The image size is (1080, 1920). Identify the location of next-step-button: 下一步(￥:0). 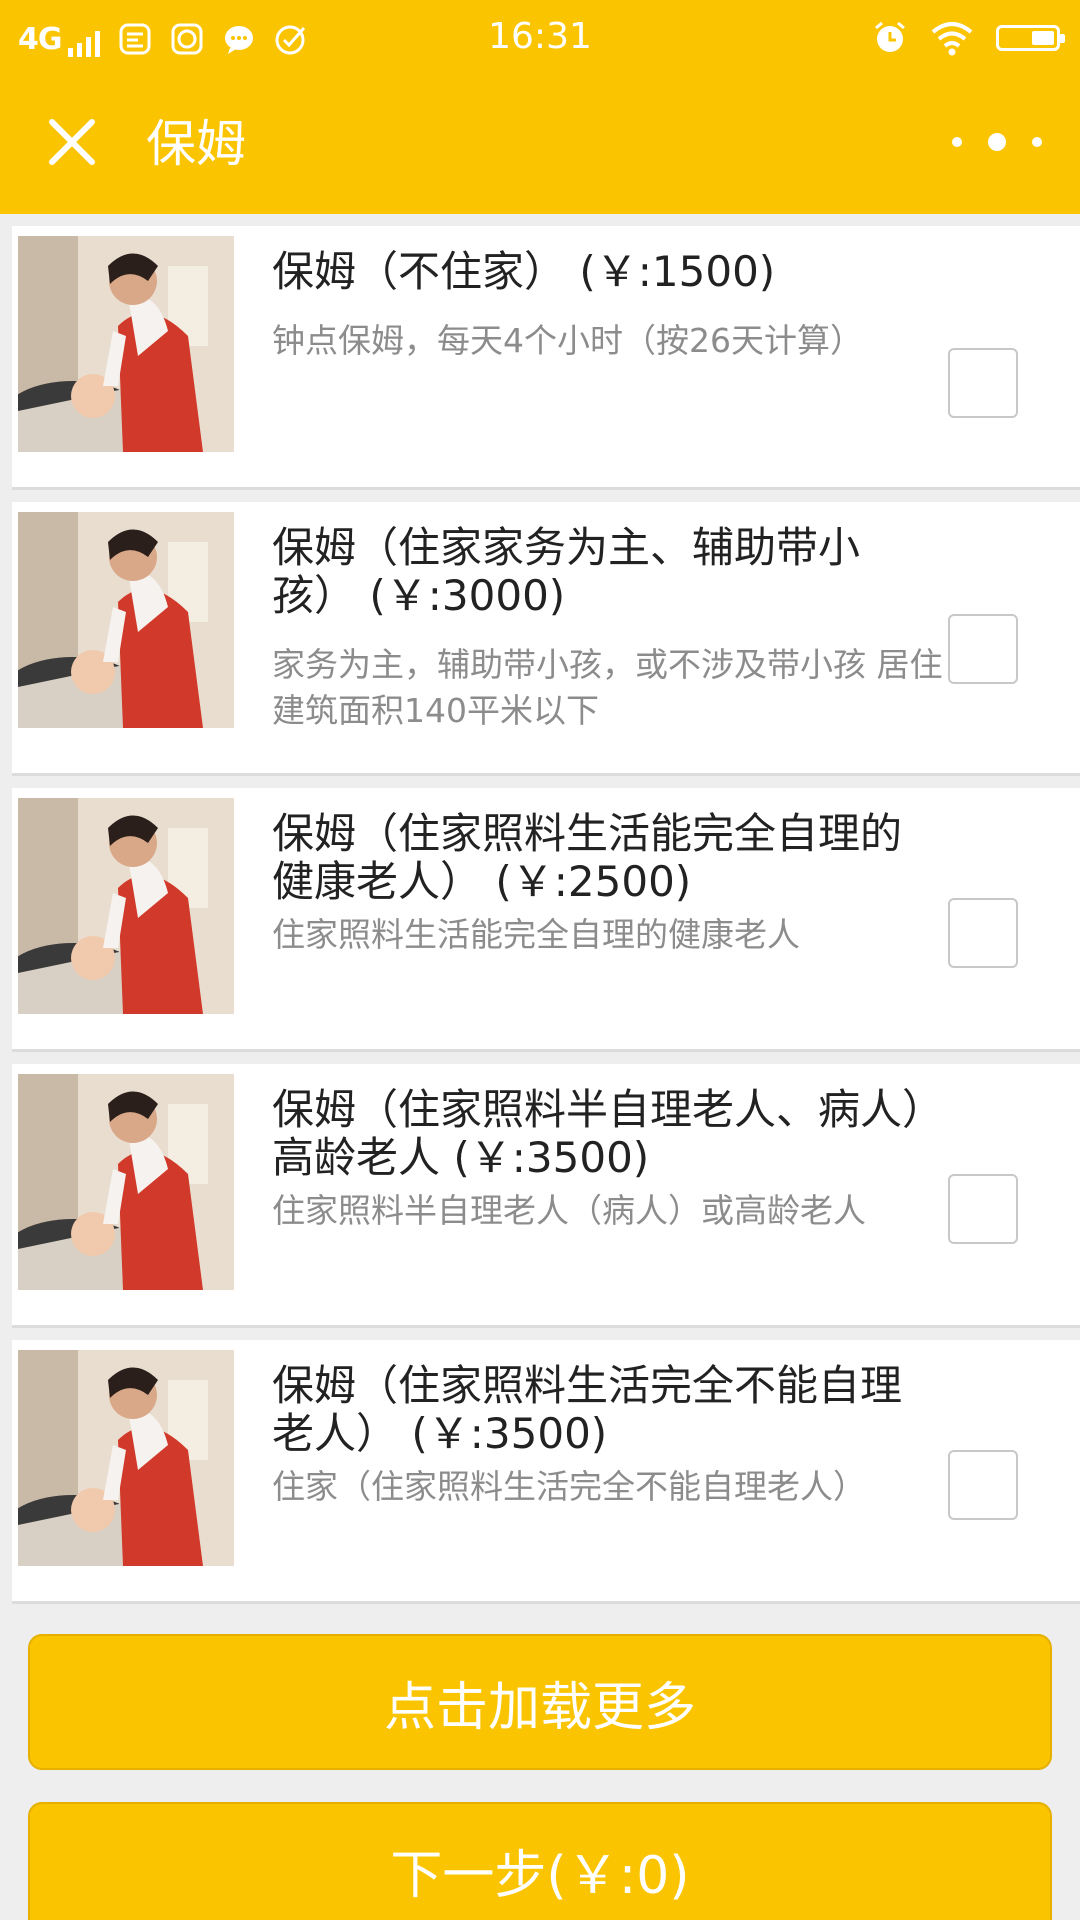
(540, 1861).